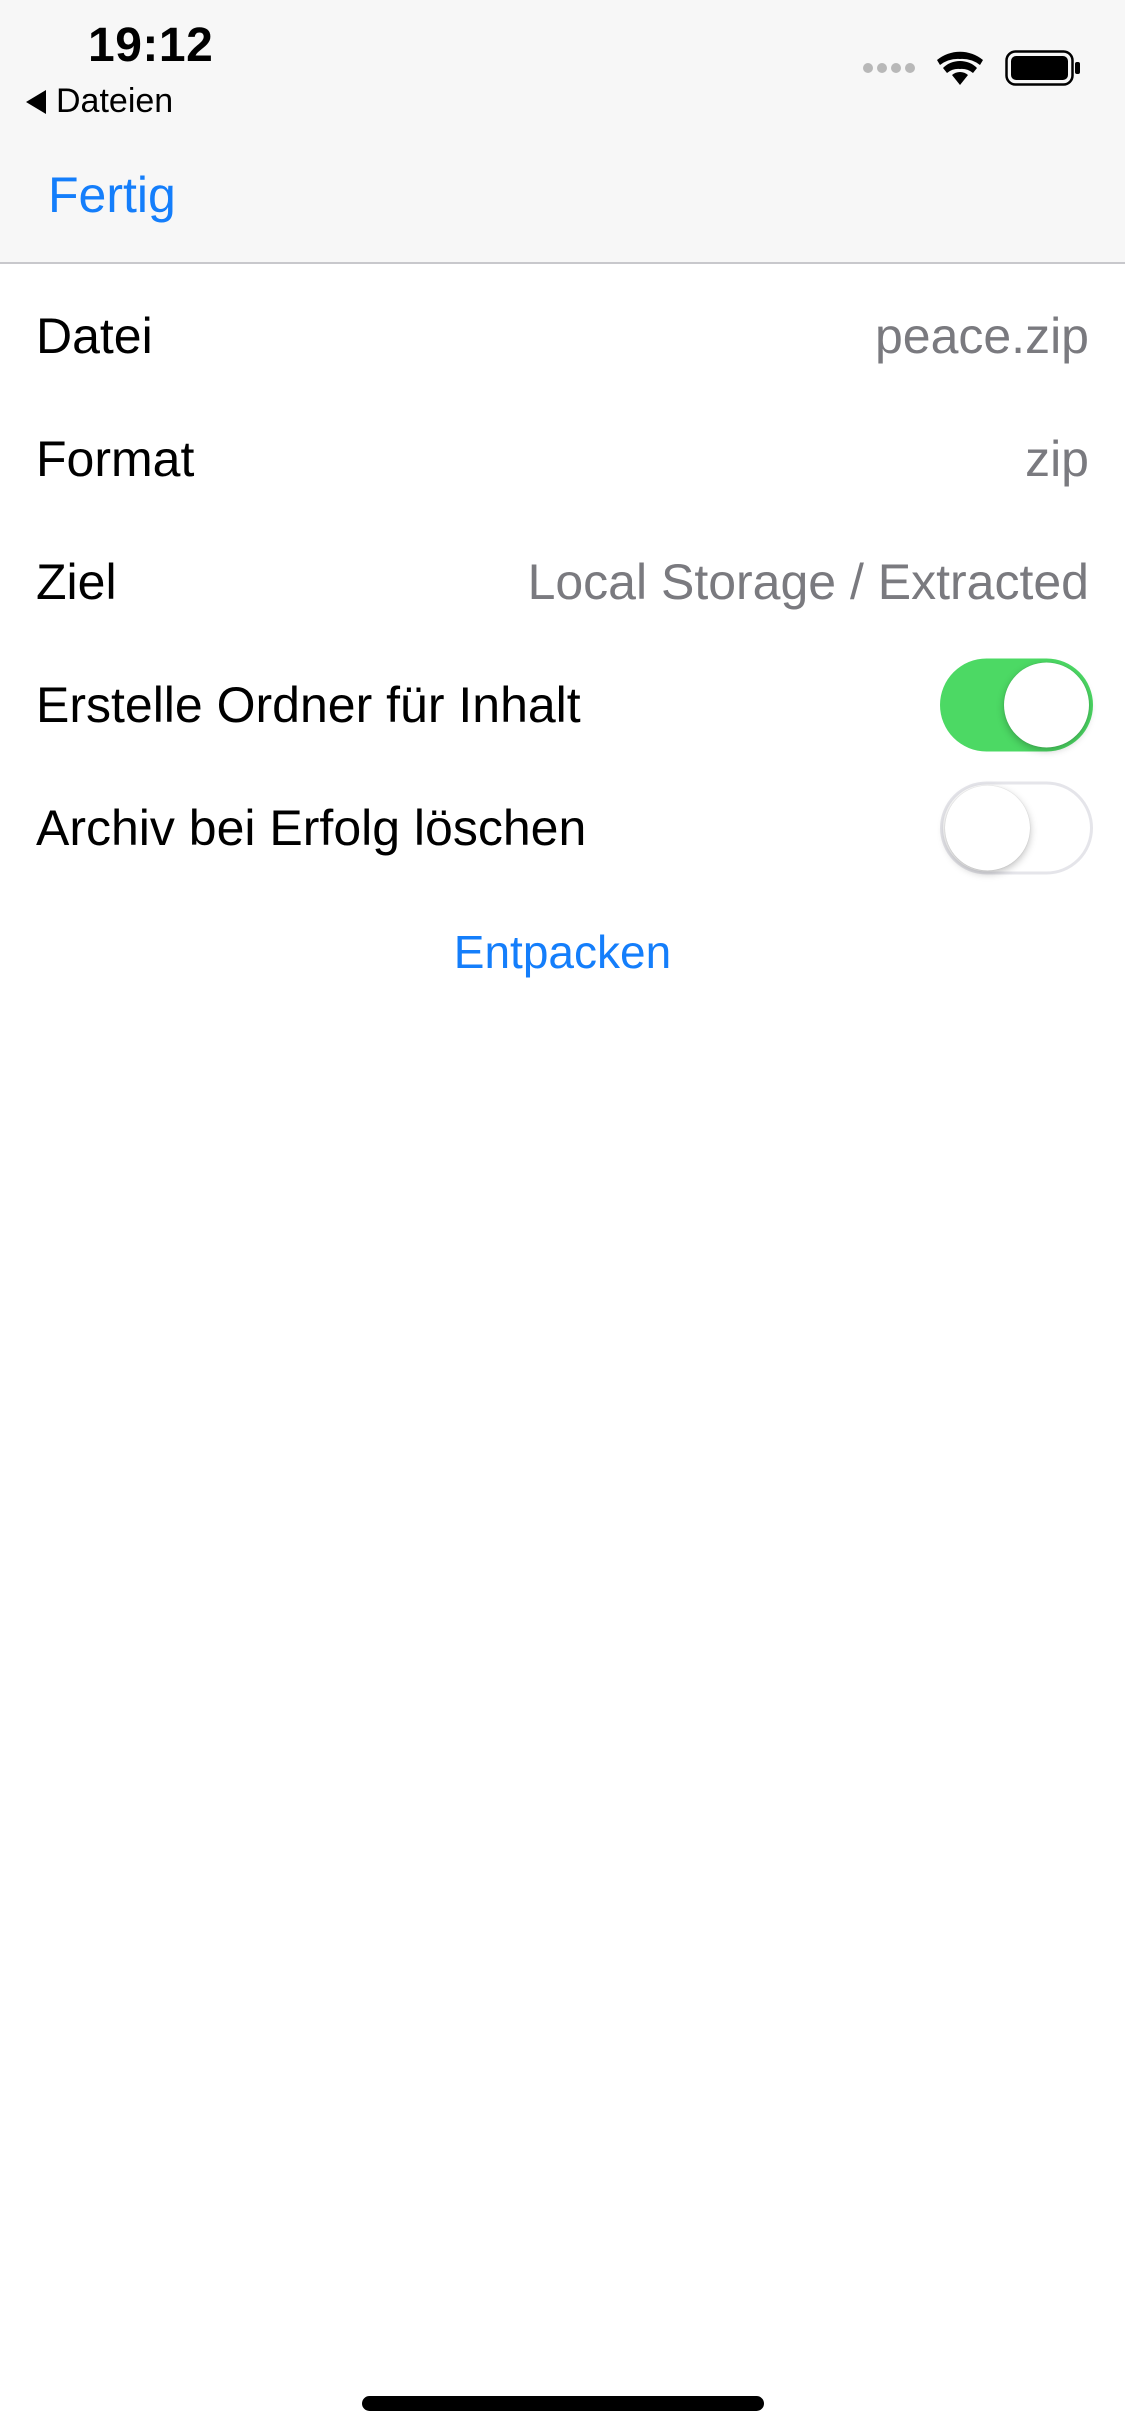 This screenshot has height=2436, width=1125. I want to click on status-icons, so click(972, 68).